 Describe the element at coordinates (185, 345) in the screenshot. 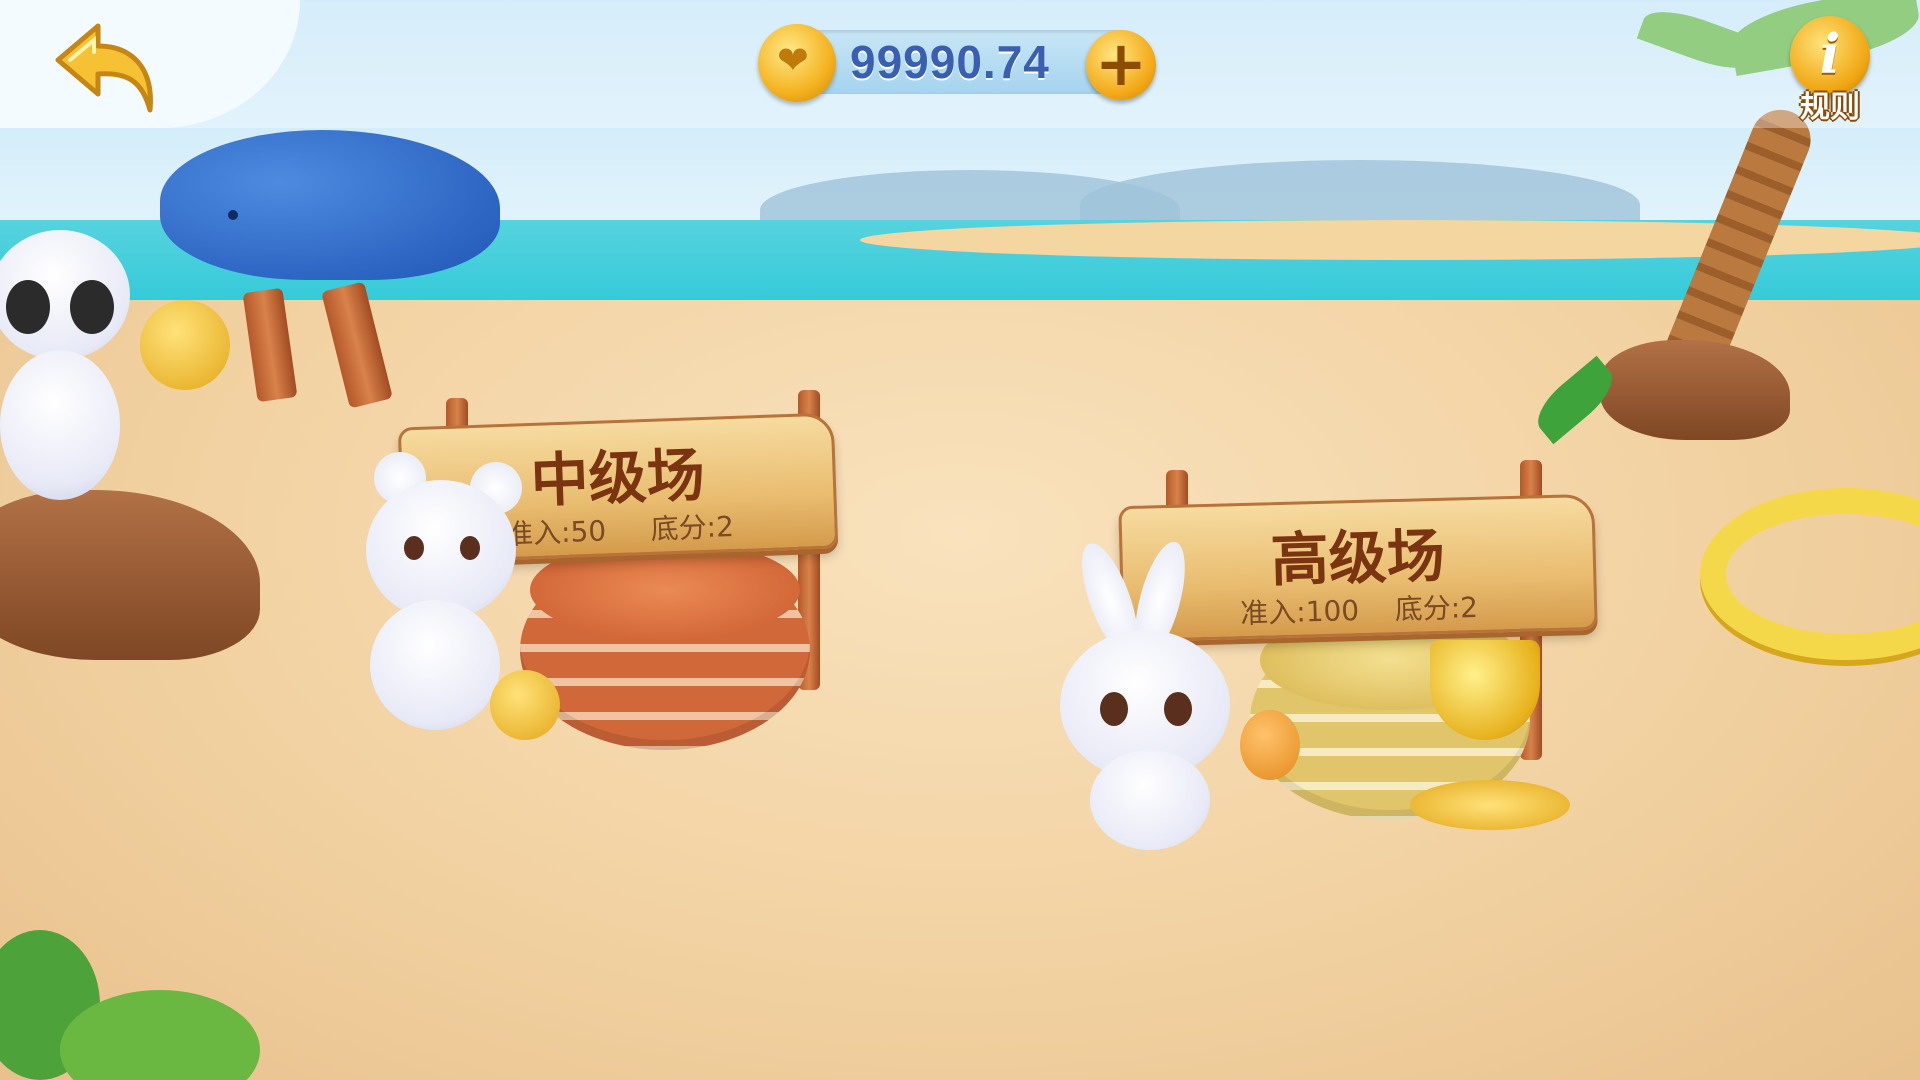

I see `trophy-icon` at that location.